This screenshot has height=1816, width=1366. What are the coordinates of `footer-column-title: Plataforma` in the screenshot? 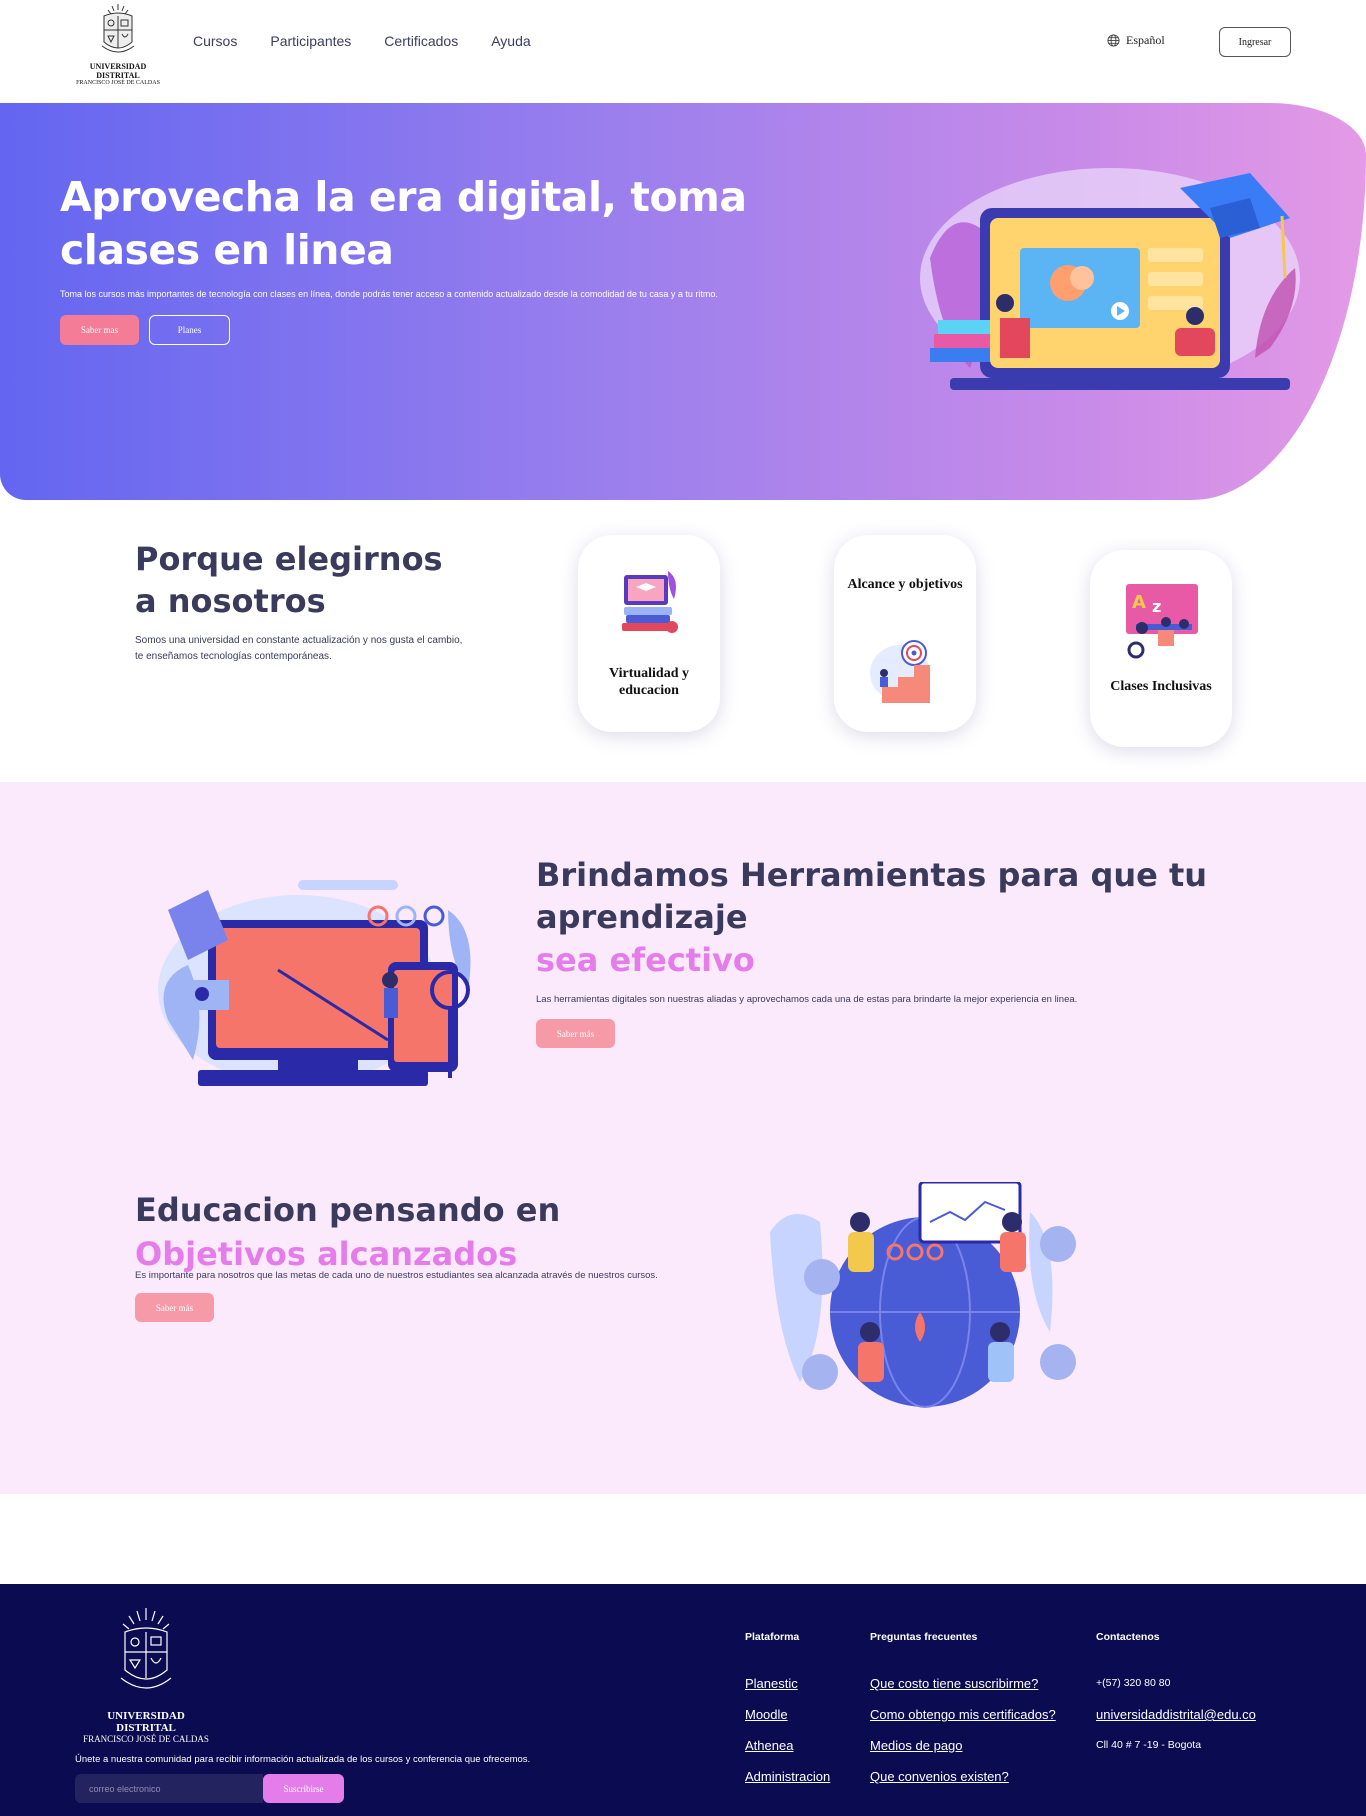 It's located at (772, 1637).